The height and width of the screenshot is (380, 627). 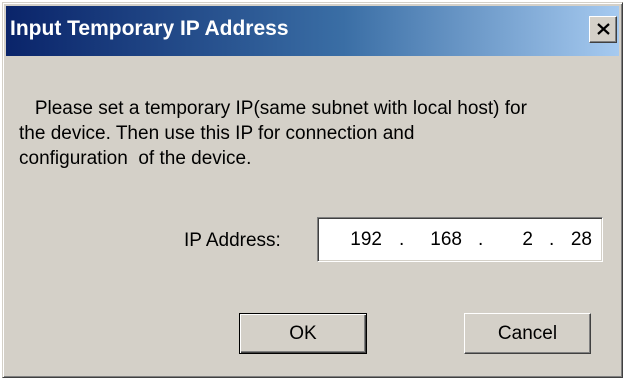 I want to click on ip-address-input: 192 . 168 . 2 . 28, so click(x=460, y=239).